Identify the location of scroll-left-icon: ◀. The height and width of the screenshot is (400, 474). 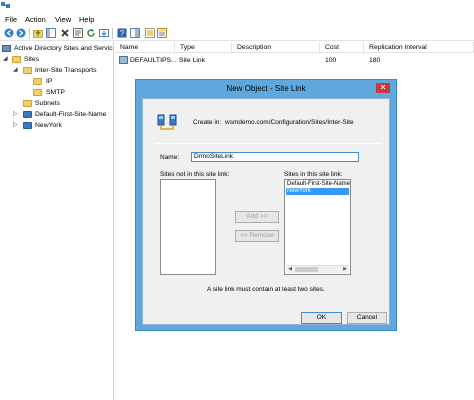
(290, 269).